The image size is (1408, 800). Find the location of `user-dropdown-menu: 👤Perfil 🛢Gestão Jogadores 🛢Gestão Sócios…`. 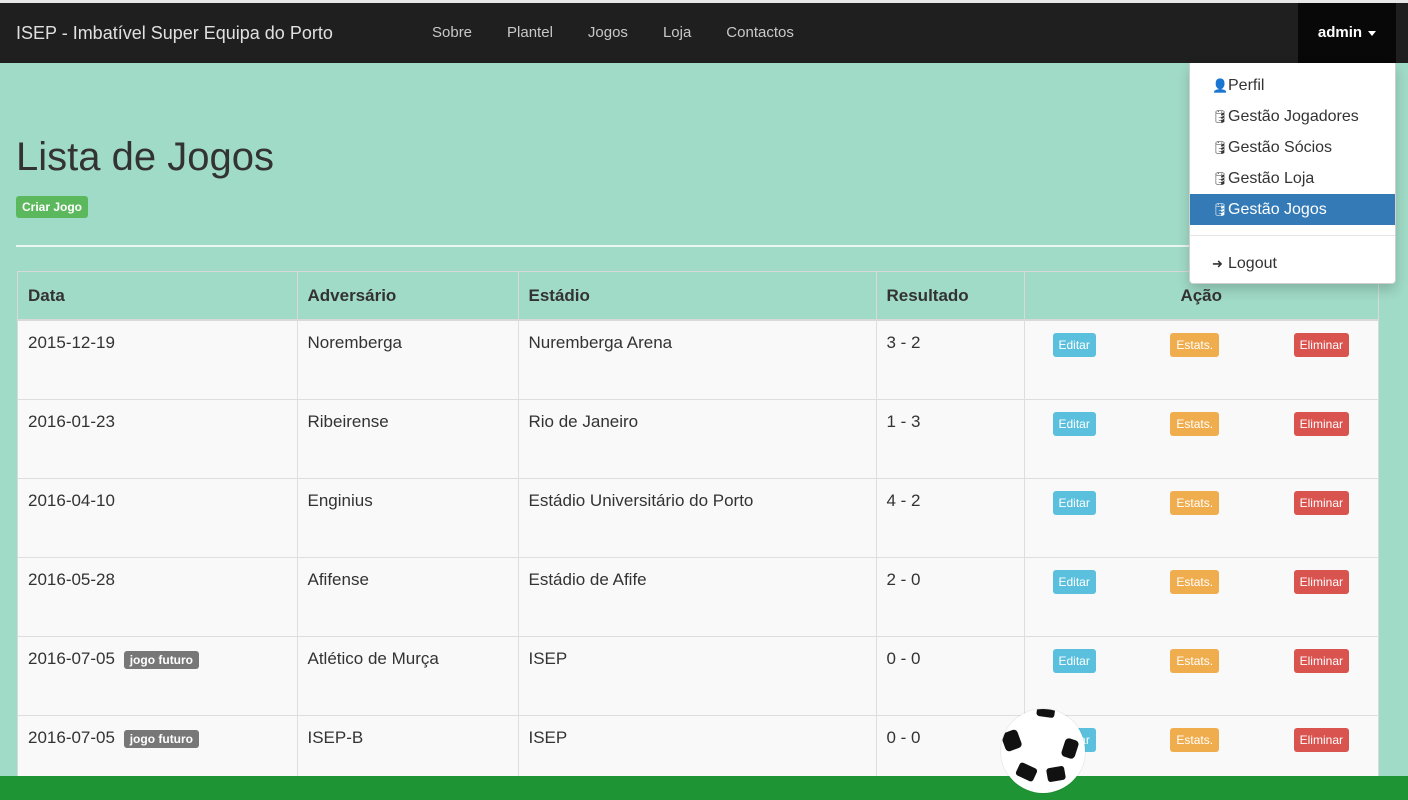

user-dropdown-menu: 👤Perfil 🛢Gestão Jogadores 🛢Gestão Sócios… is located at coordinates (1292, 173).